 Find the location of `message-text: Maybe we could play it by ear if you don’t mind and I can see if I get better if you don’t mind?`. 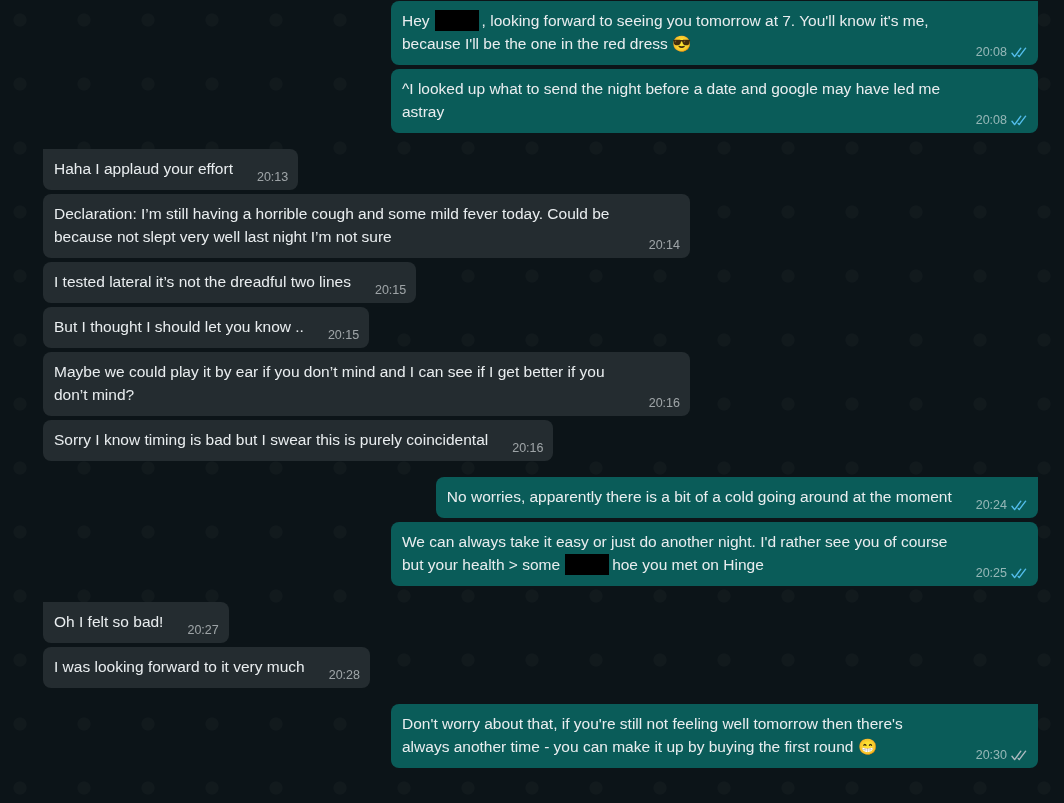

message-text: Maybe we could play it by ear if you don’t mind and I can see if I get better if you don’t mind? is located at coordinates (330, 383).